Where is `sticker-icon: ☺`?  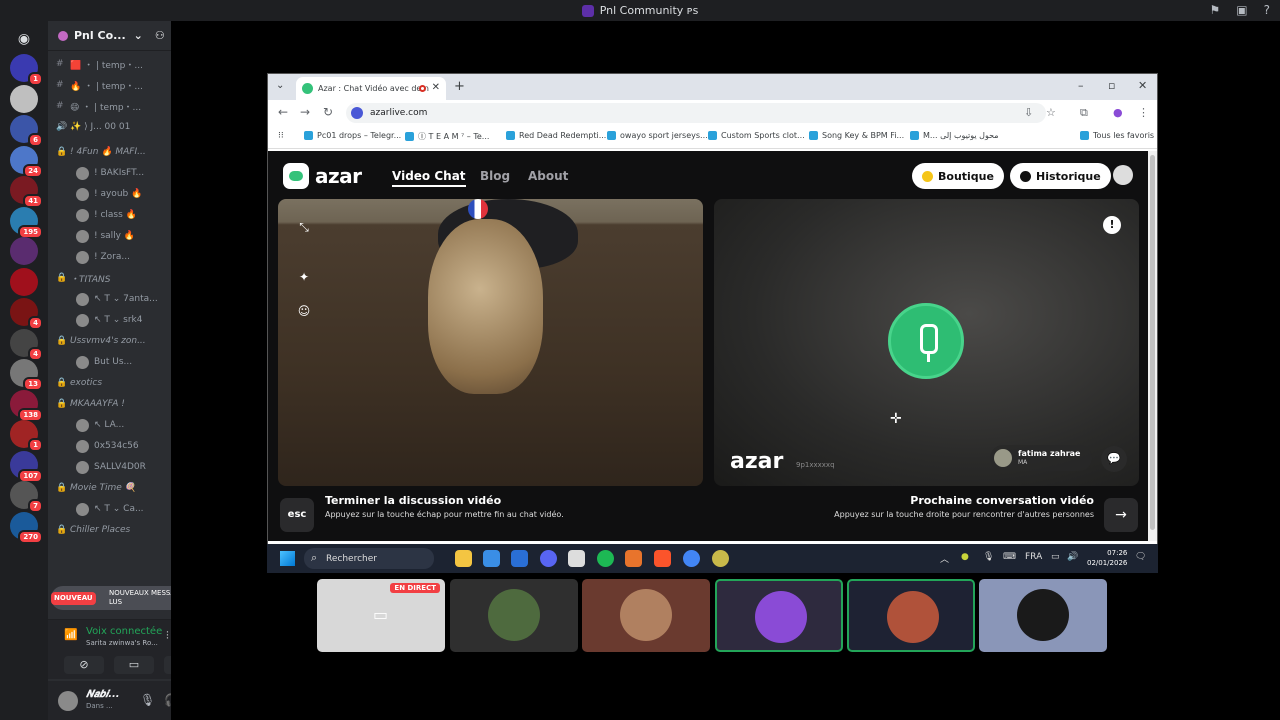 sticker-icon: ☺ is located at coordinates (304, 311).